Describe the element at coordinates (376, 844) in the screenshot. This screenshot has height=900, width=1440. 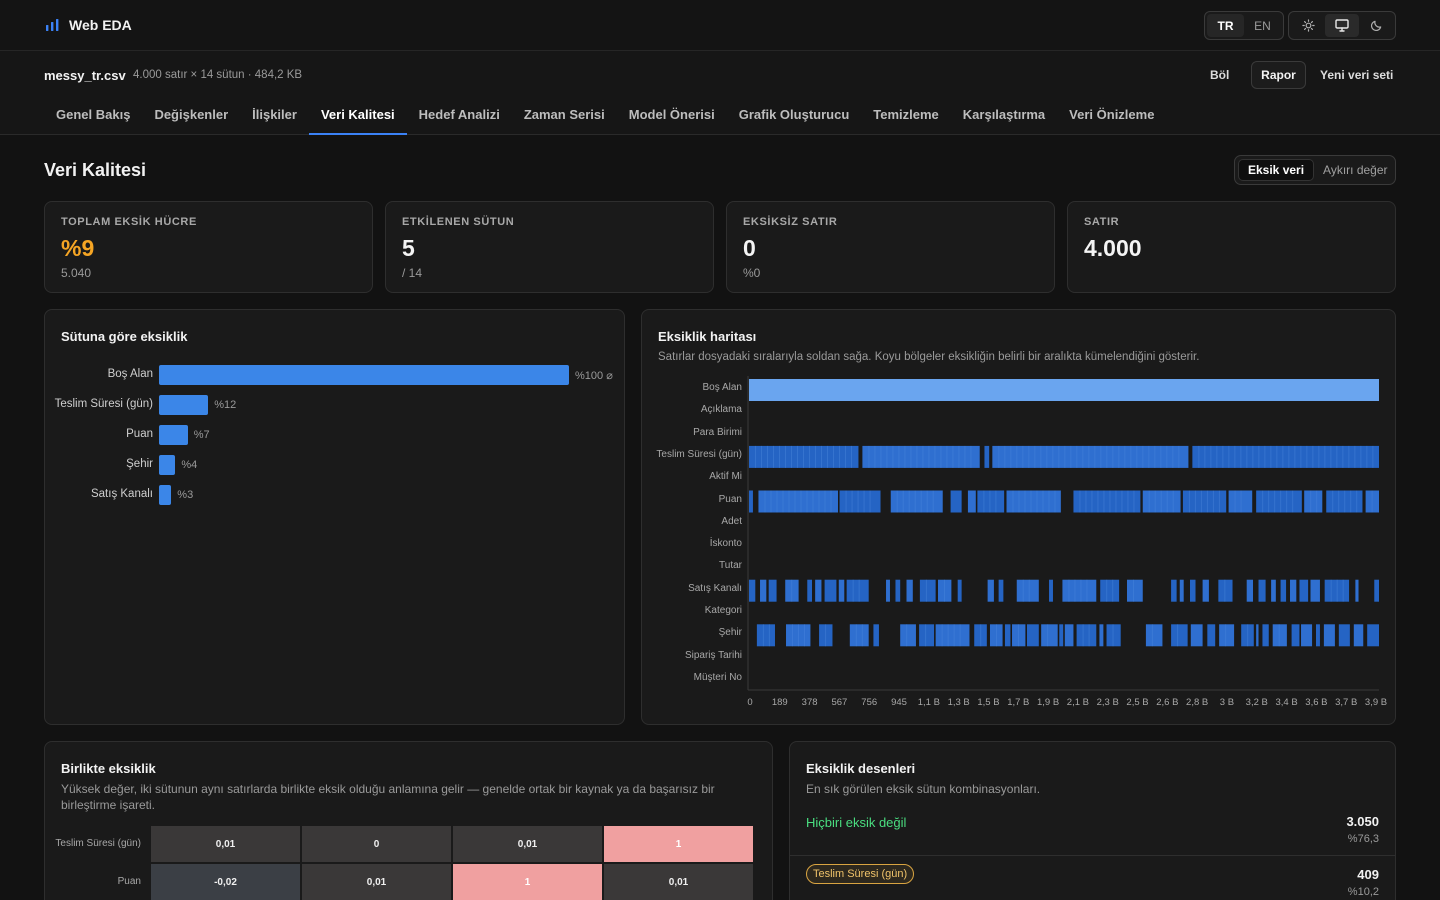
I see `co-missing-cell: 0` at that location.